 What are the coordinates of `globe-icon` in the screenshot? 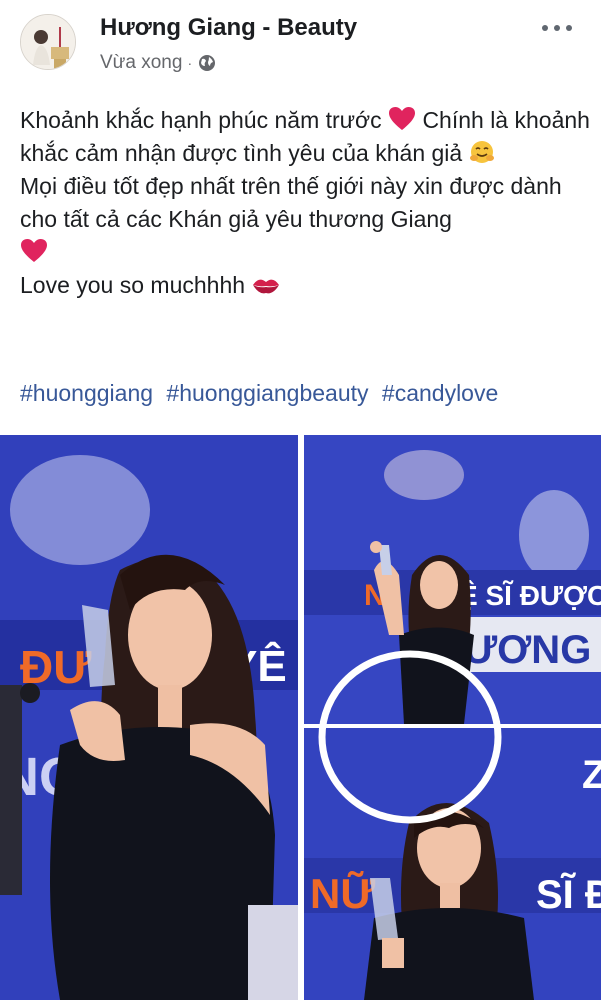 It's located at (207, 63).